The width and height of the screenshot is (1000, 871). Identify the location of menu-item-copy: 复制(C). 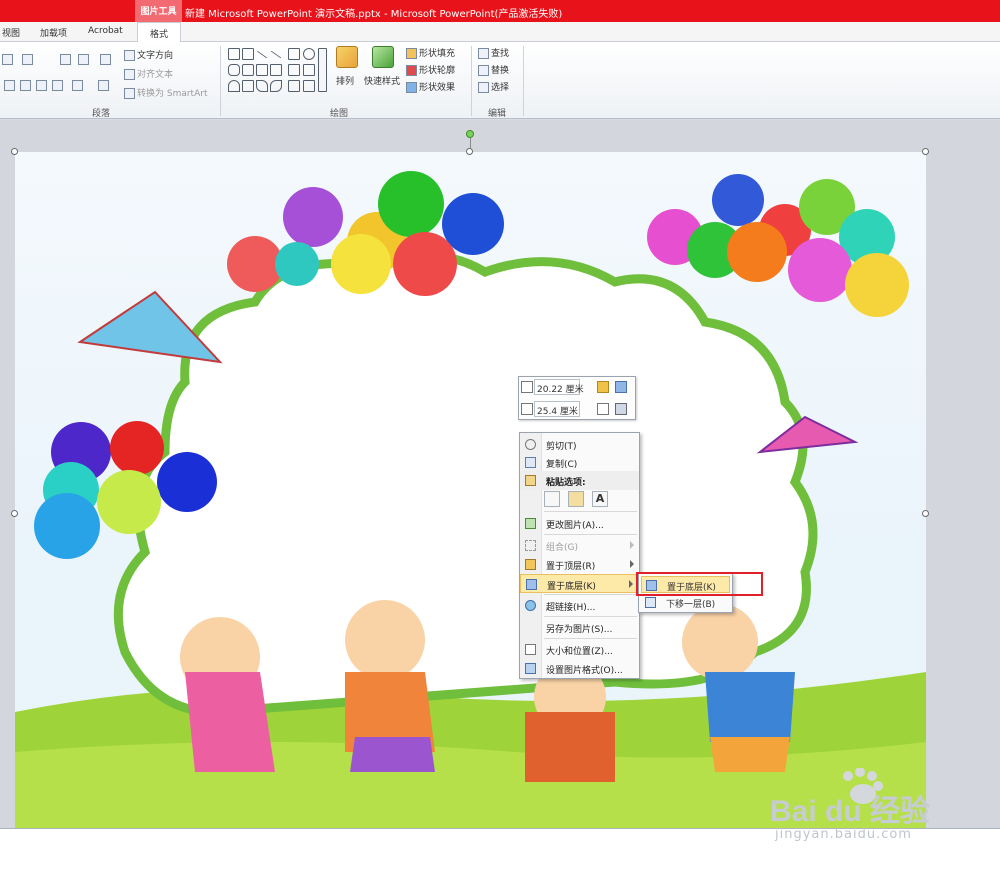
(579, 462).